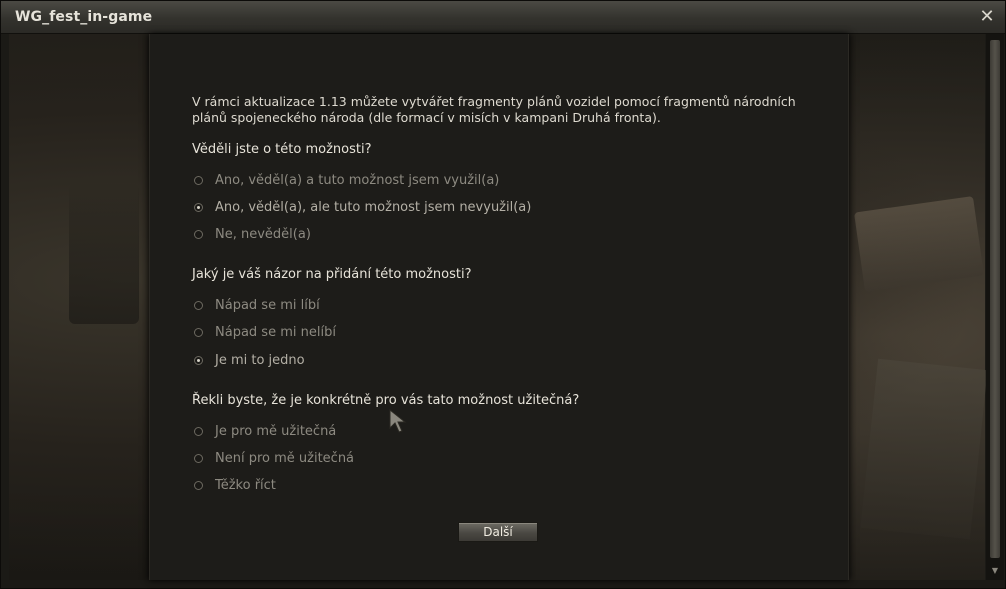  Describe the element at coordinates (498, 532) in the screenshot. I see `next-button: Další` at that location.